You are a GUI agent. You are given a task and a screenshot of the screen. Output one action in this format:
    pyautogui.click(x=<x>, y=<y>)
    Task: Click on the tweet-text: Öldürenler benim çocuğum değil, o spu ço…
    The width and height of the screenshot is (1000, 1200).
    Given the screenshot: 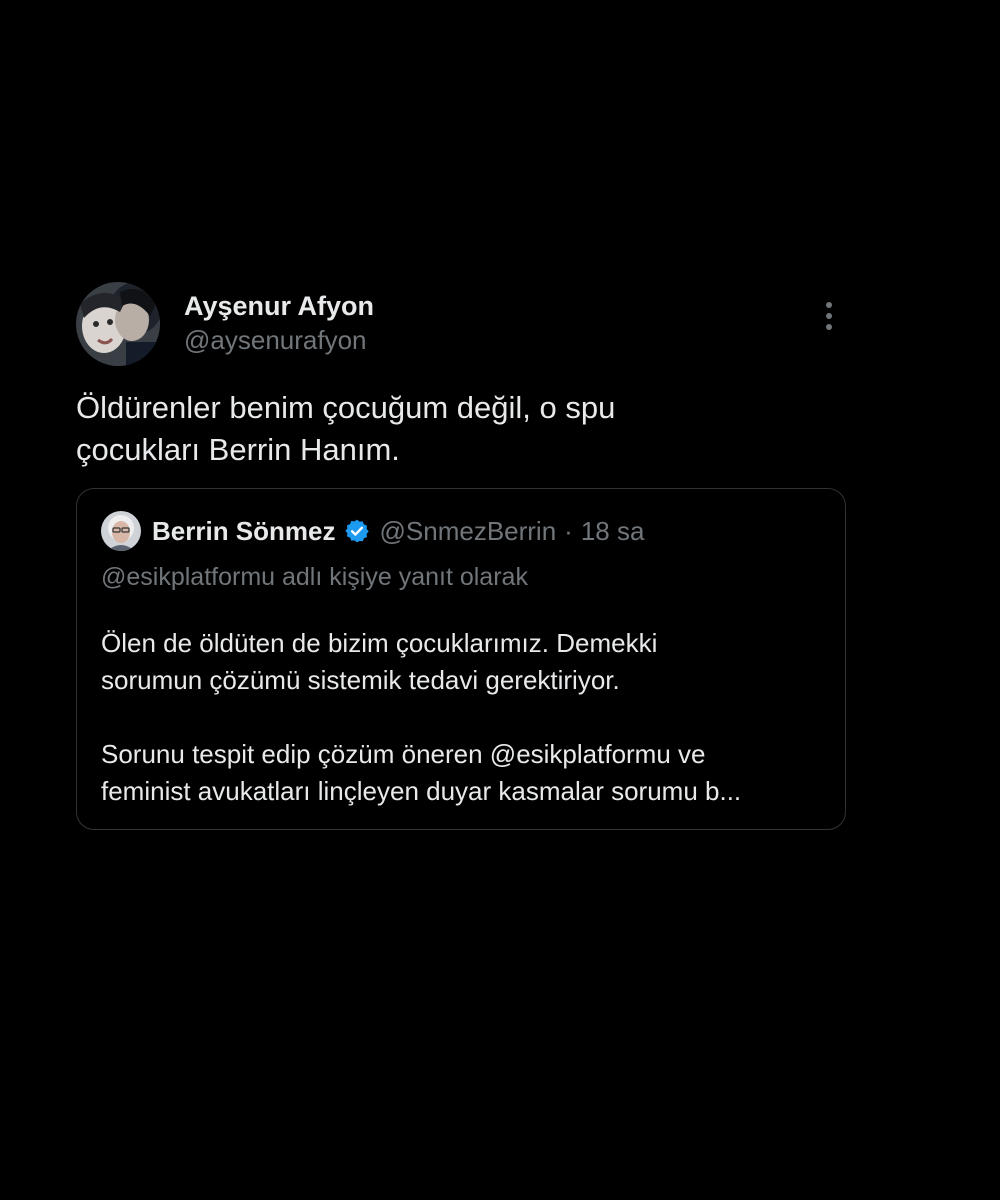 What is the action you would take?
    pyautogui.click(x=456, y=429)
    